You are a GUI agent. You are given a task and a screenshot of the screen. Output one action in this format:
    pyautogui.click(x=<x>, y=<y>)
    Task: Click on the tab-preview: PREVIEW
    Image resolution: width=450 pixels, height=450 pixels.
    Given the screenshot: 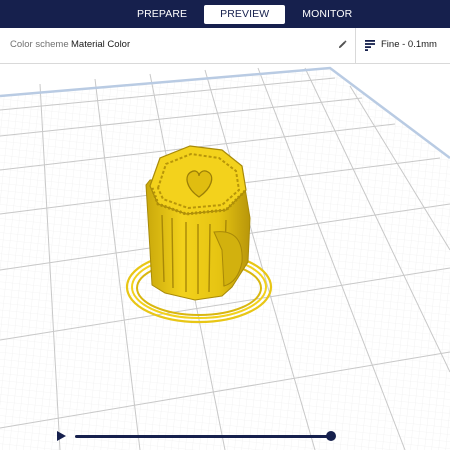 What is the action you would take?
    pyautogui.click(x=245, y=14)
    